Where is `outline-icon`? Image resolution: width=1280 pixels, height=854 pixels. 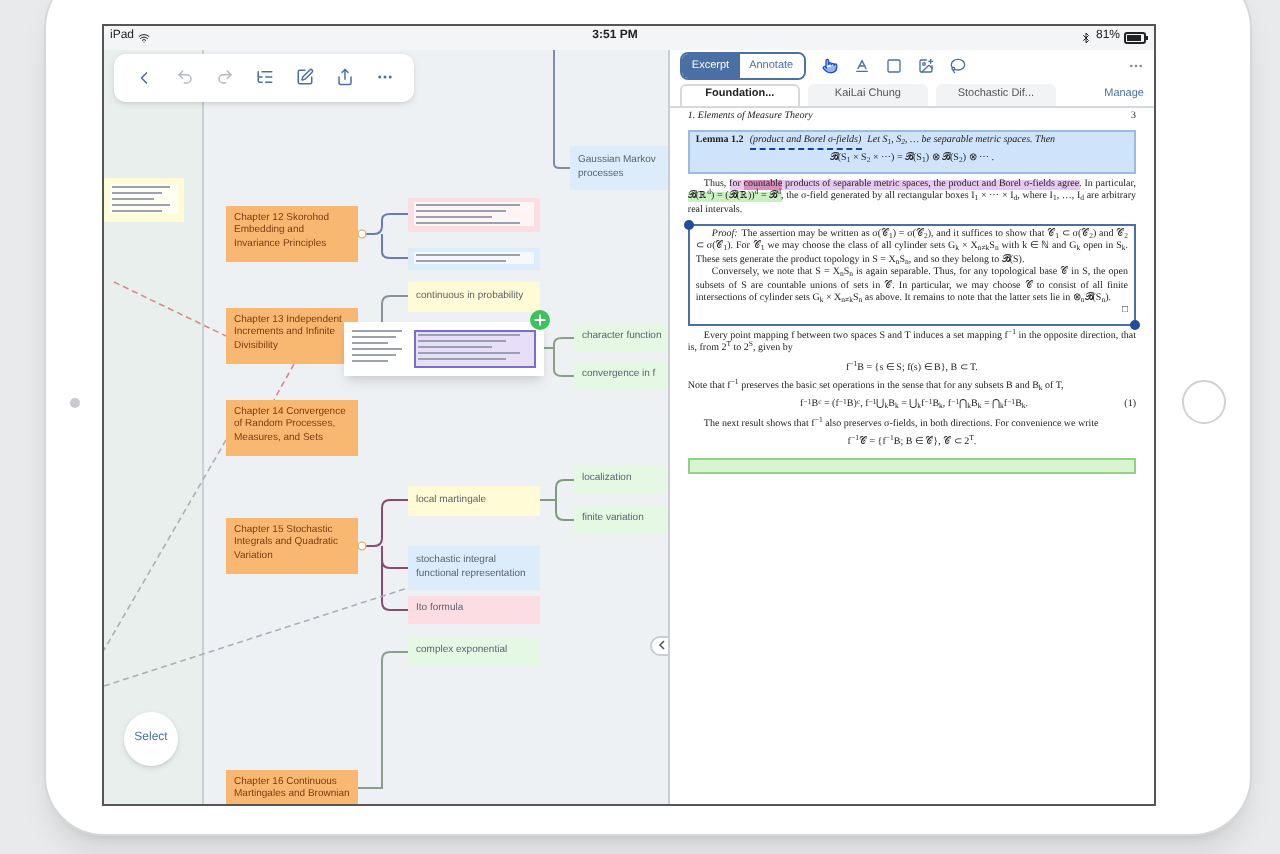 outline-icon is located at coordinates (264, 77).